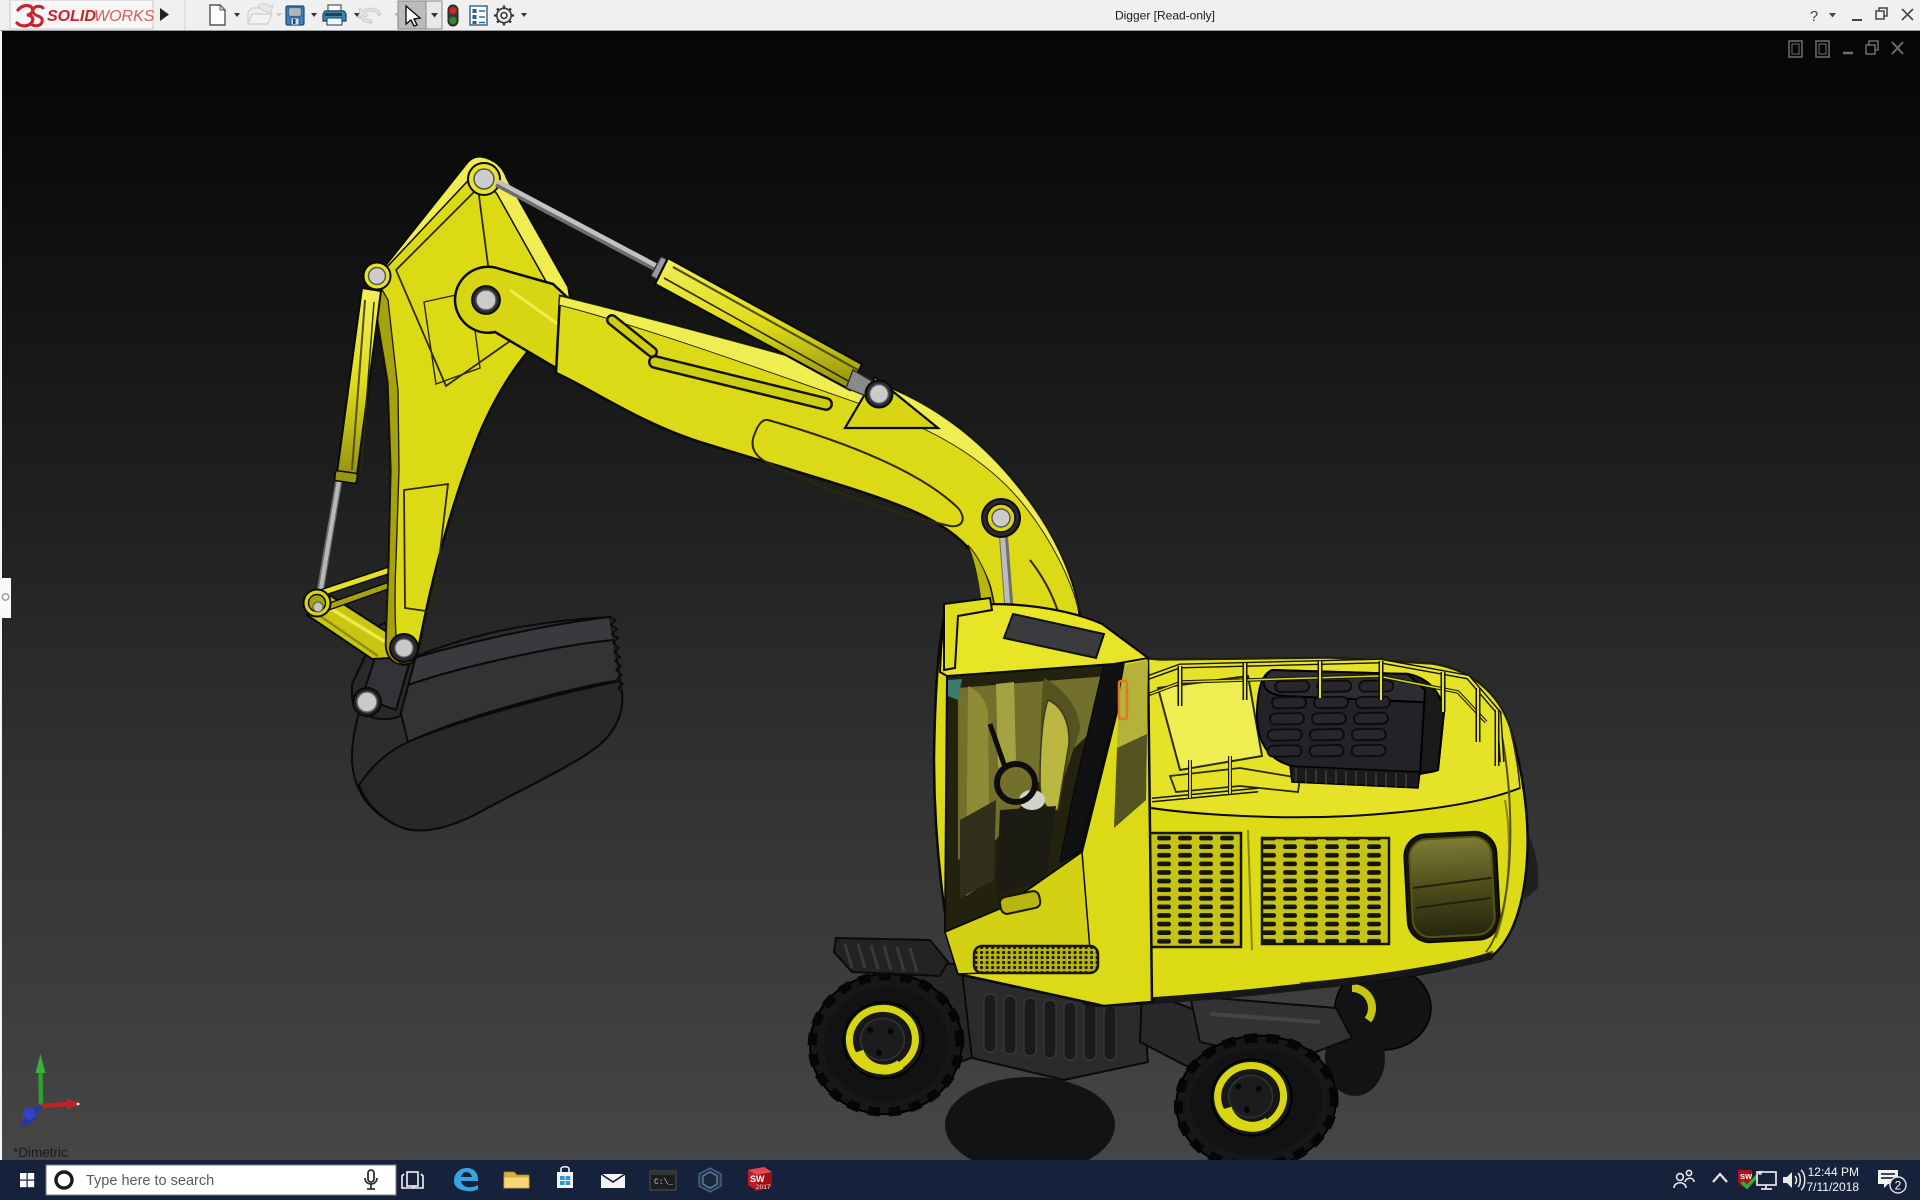 The width and height of the screenshot is (1920, 1200). What do you see at coordinates (1165, 16) in the screenshot?
I see `svg-text: Digger [Read-only]` at bounding box center [1165, 16].